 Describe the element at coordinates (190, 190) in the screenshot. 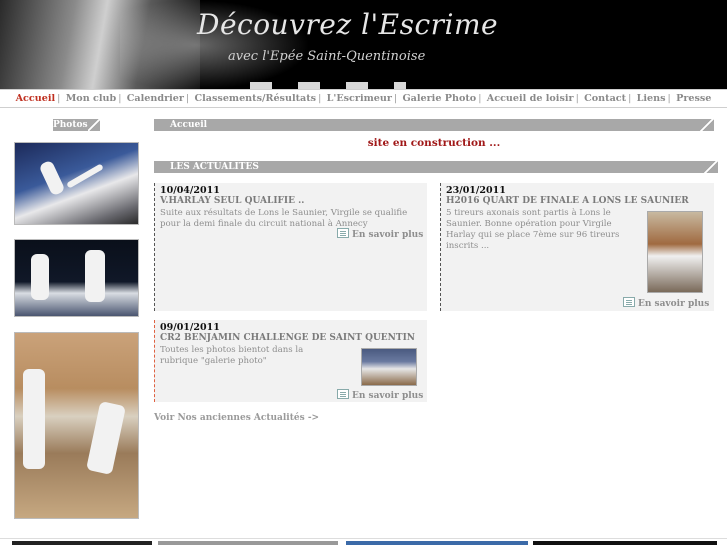

I see `news-date: 10/04/2011` at that location.